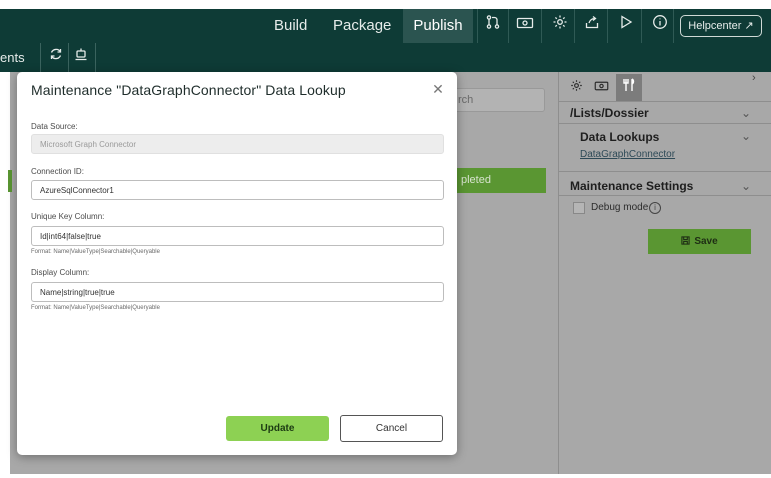  Describe the element at coordinates (706, 241) in the screenshot. I see `save-button-label: Save` at that location.